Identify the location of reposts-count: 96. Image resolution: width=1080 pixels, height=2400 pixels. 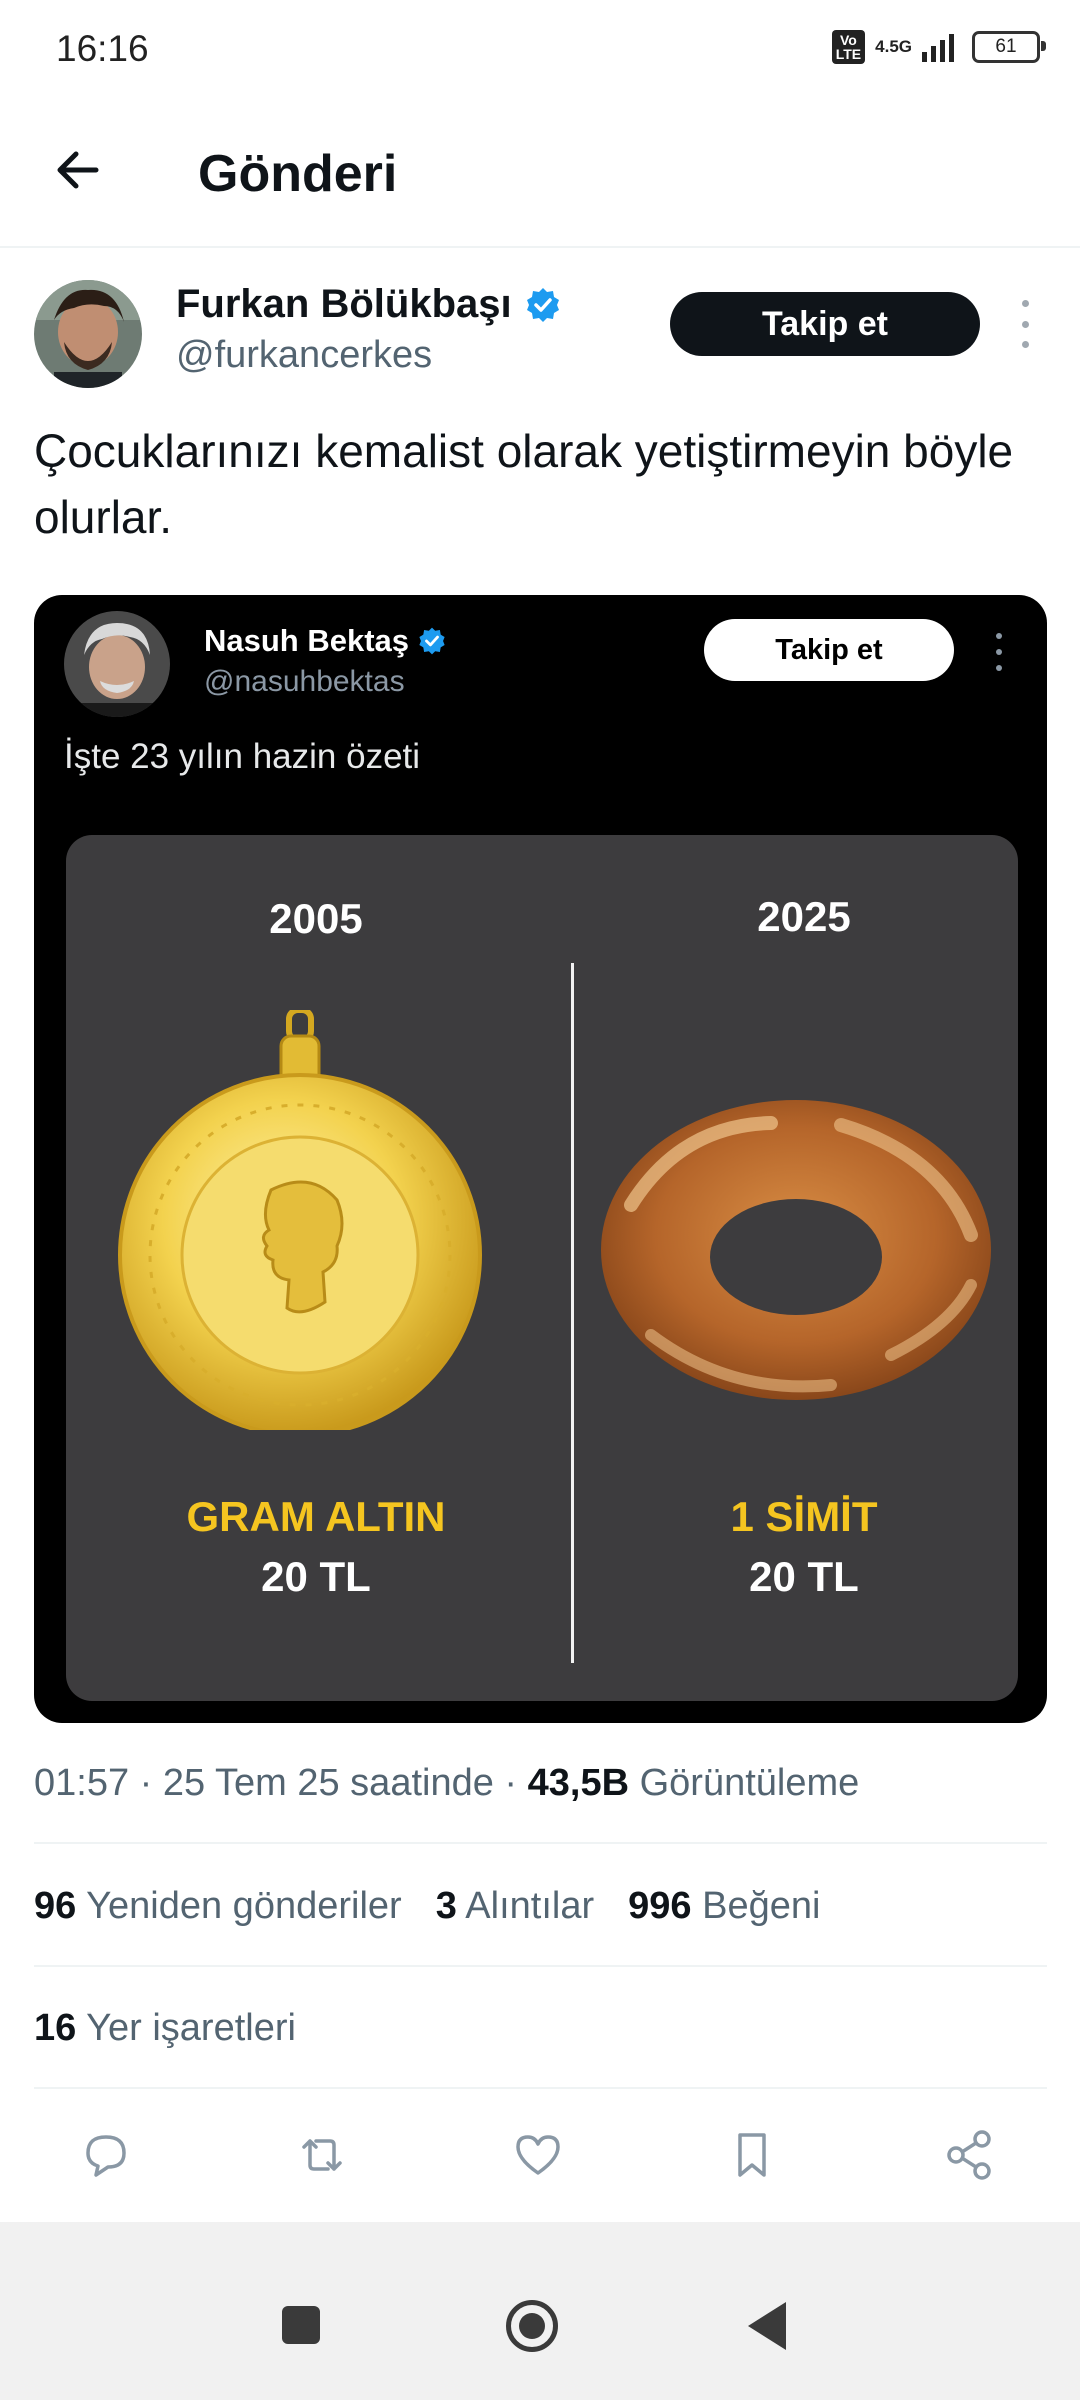
(55, 1906).